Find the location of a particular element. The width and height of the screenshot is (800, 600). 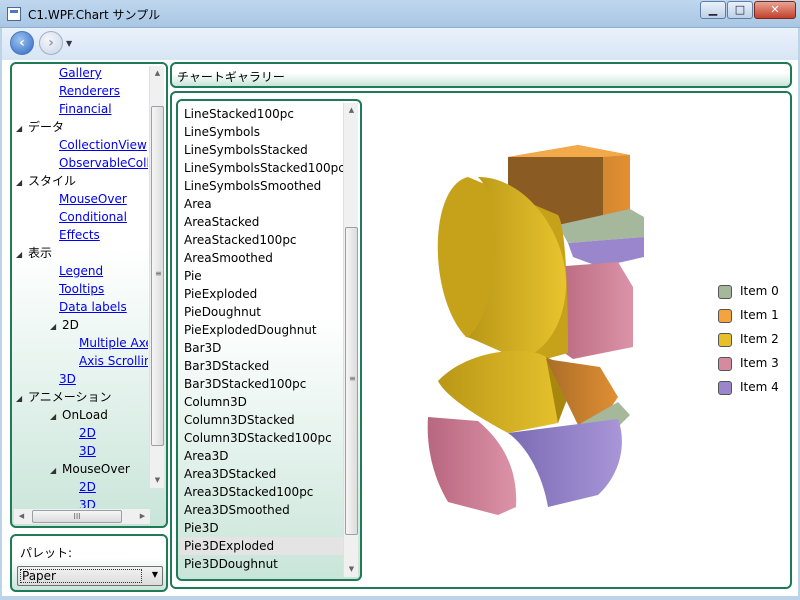

tree-item: Financial is located at coordinates (85, 109).